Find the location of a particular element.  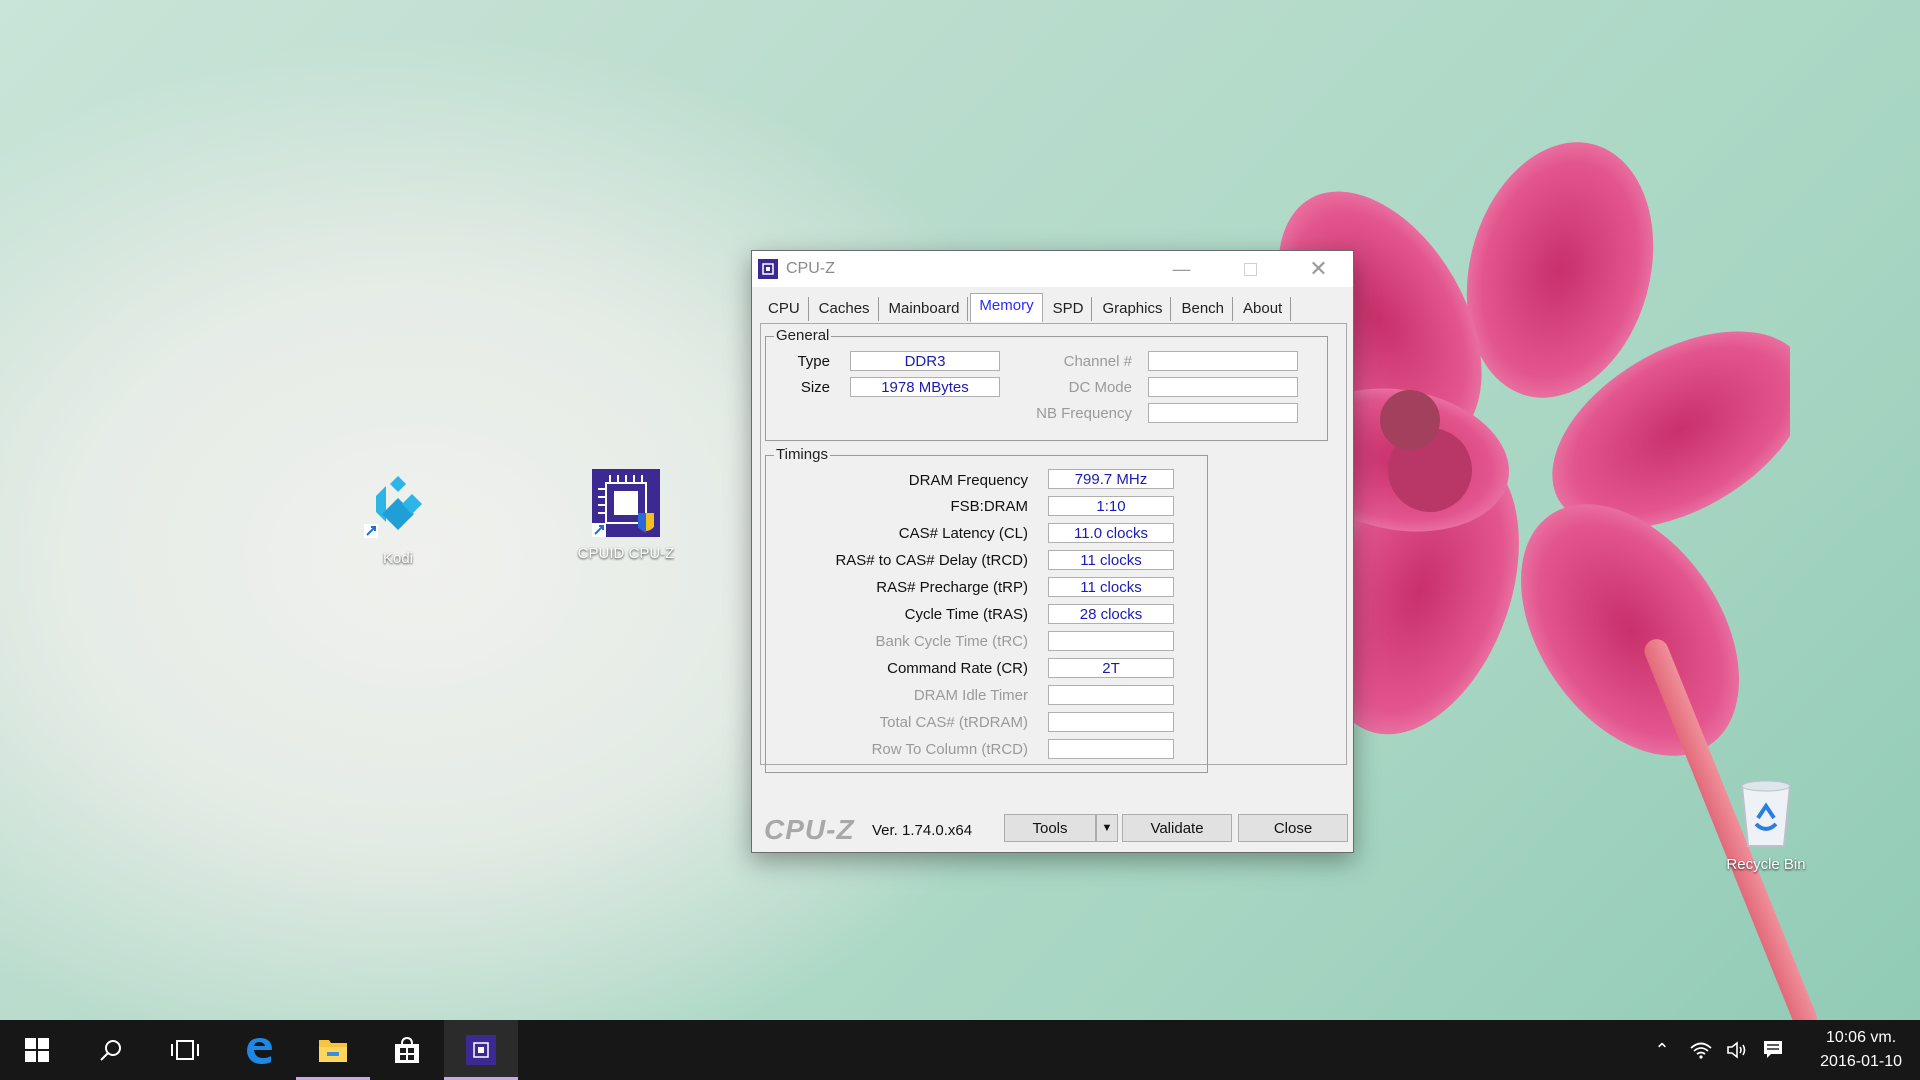

tab-spd: SPD is located at coordinates (1069, 309).